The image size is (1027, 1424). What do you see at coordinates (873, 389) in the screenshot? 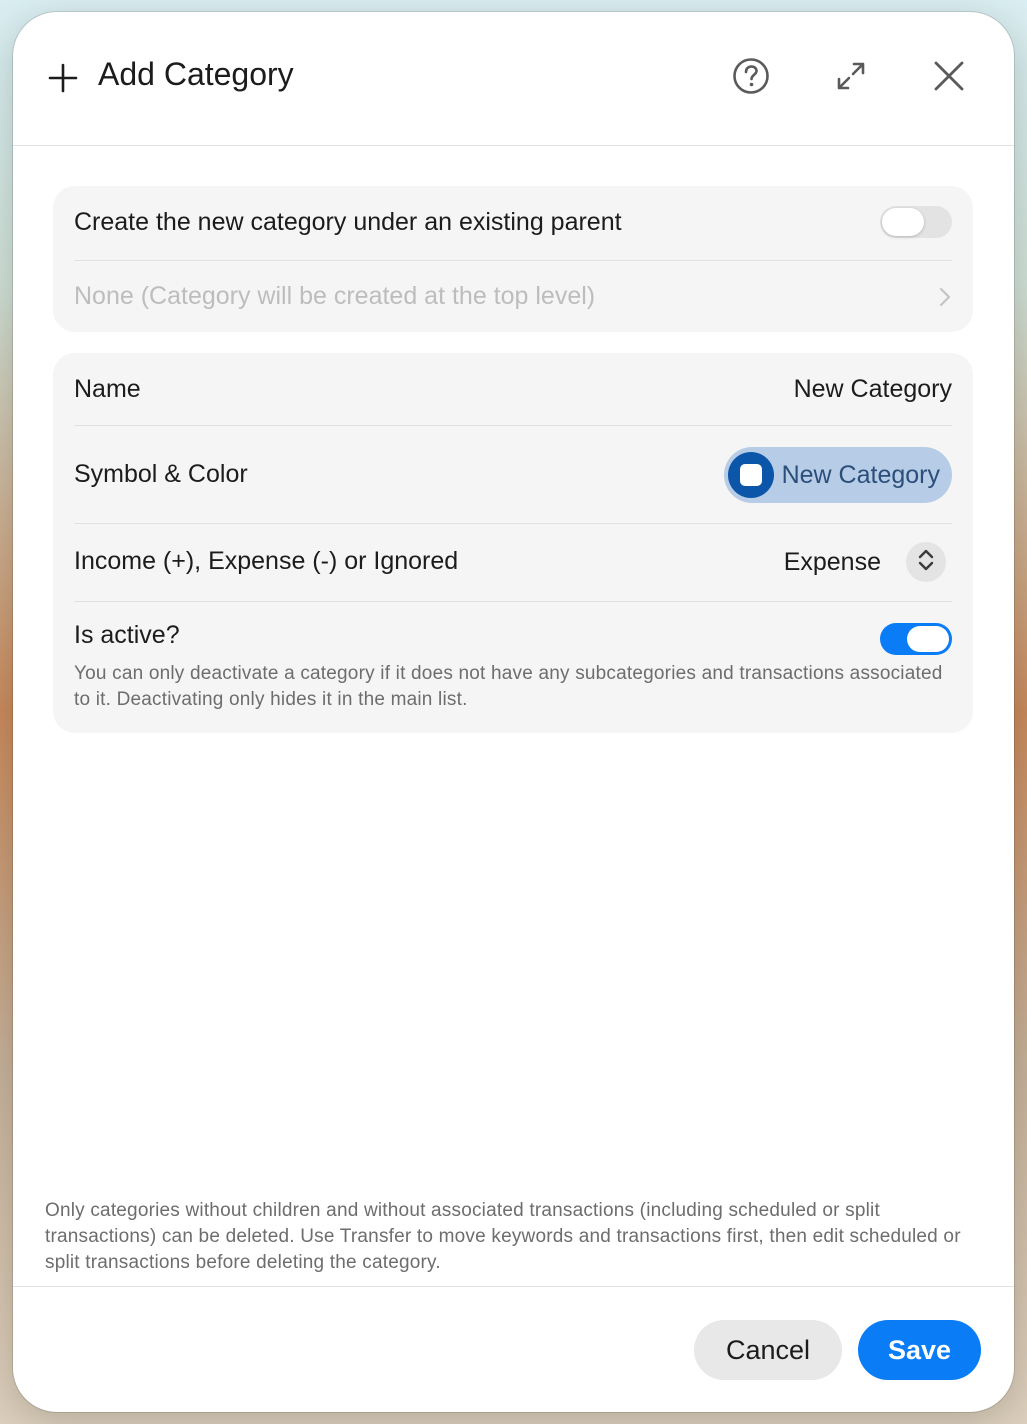
I see `name-input: New Category` at bounding box center [873, 389].